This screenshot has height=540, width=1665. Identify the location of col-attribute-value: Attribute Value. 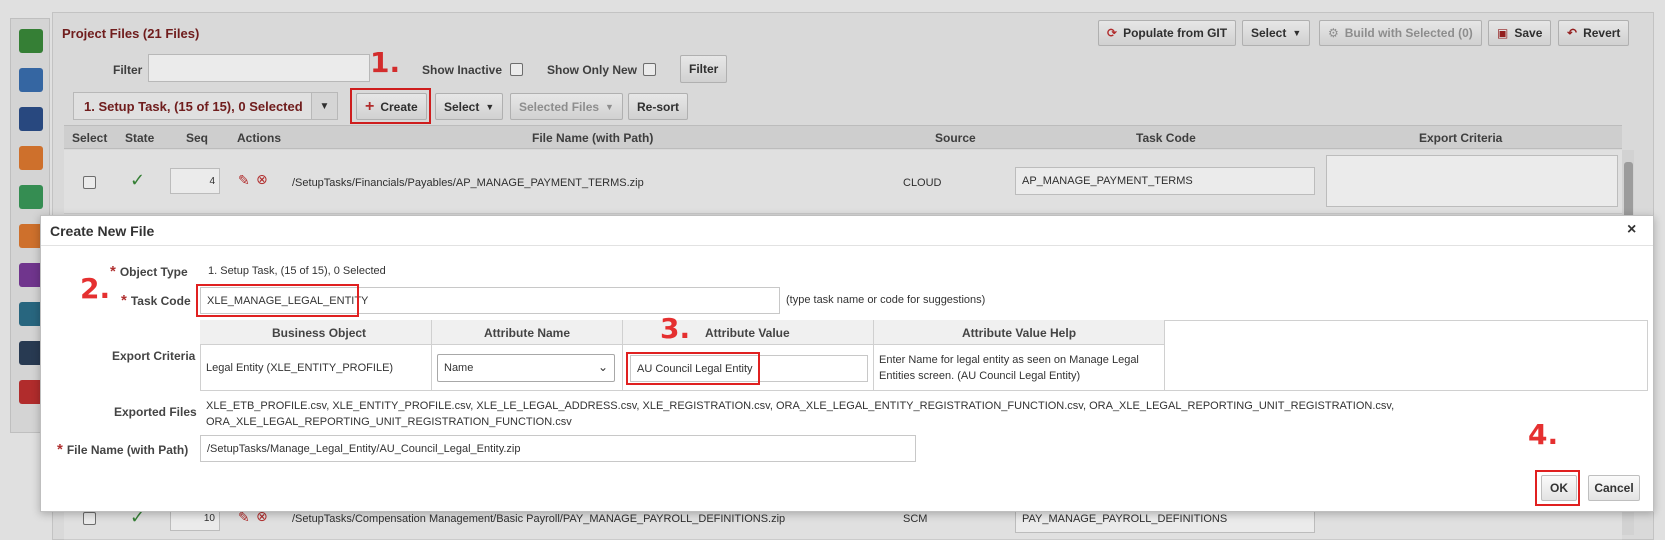
(747, 333).